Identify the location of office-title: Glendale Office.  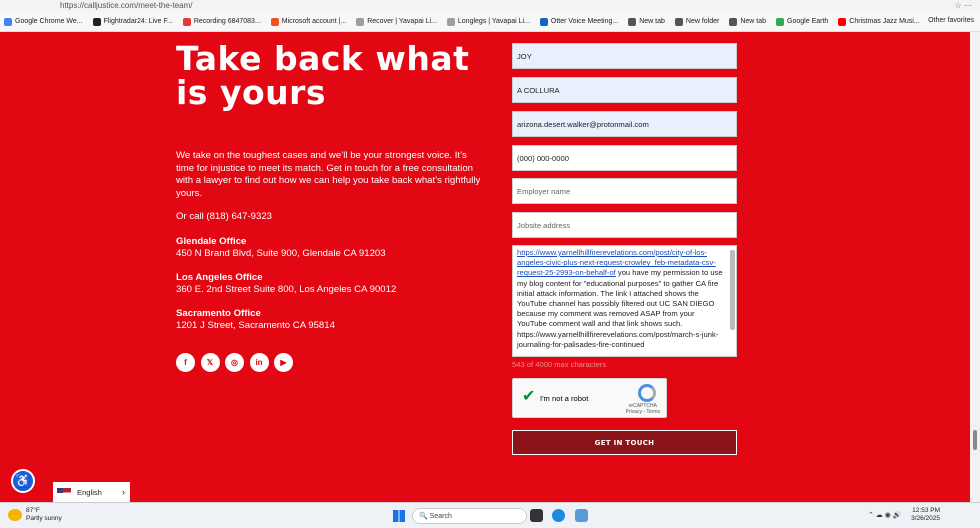
(211, 241).